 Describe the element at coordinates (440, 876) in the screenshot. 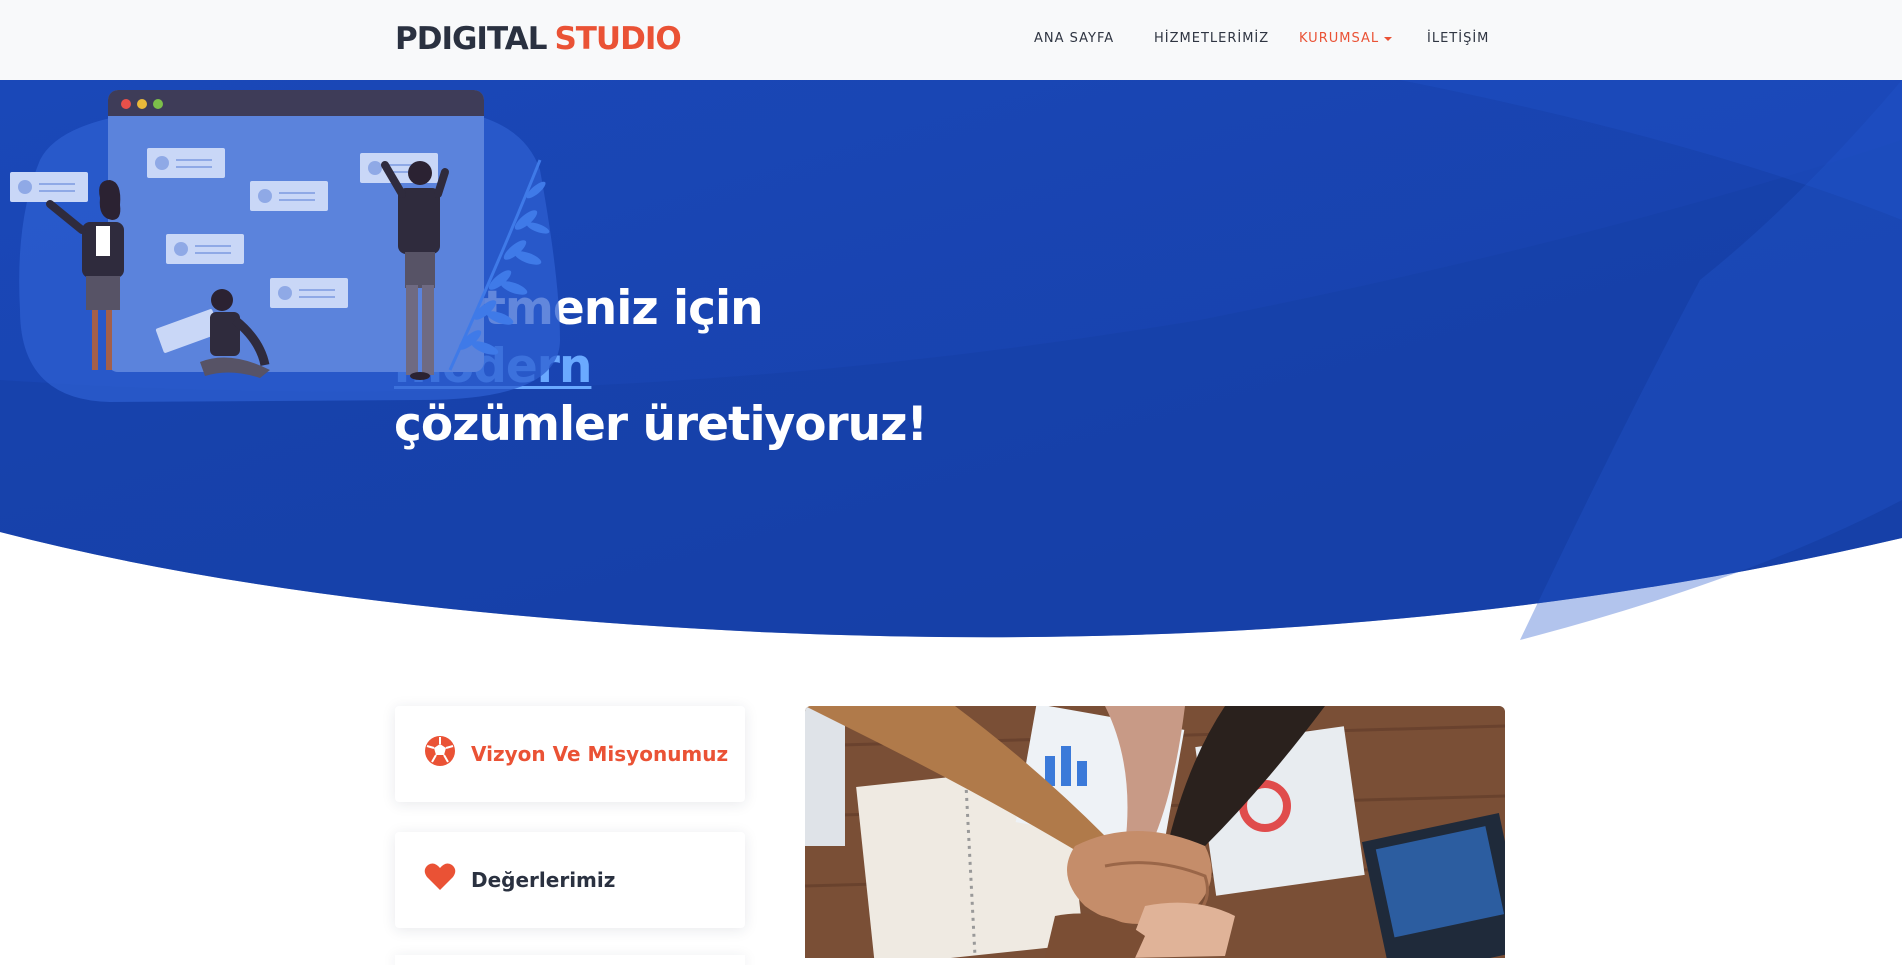

I see `heart-icon` at that location.